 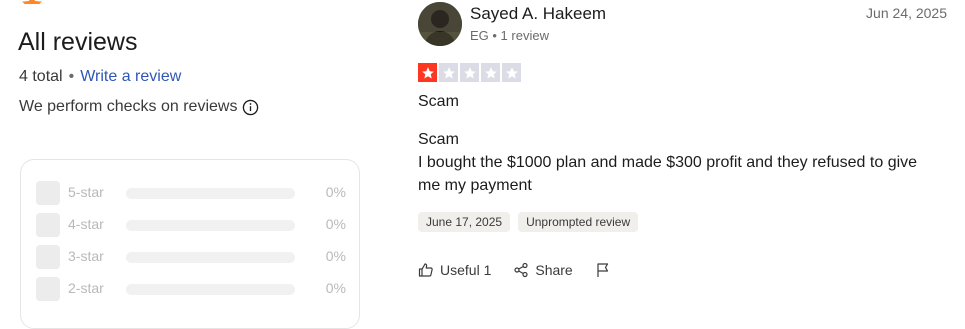 I want to click on share-label: Share, so click(x=554, y=270).